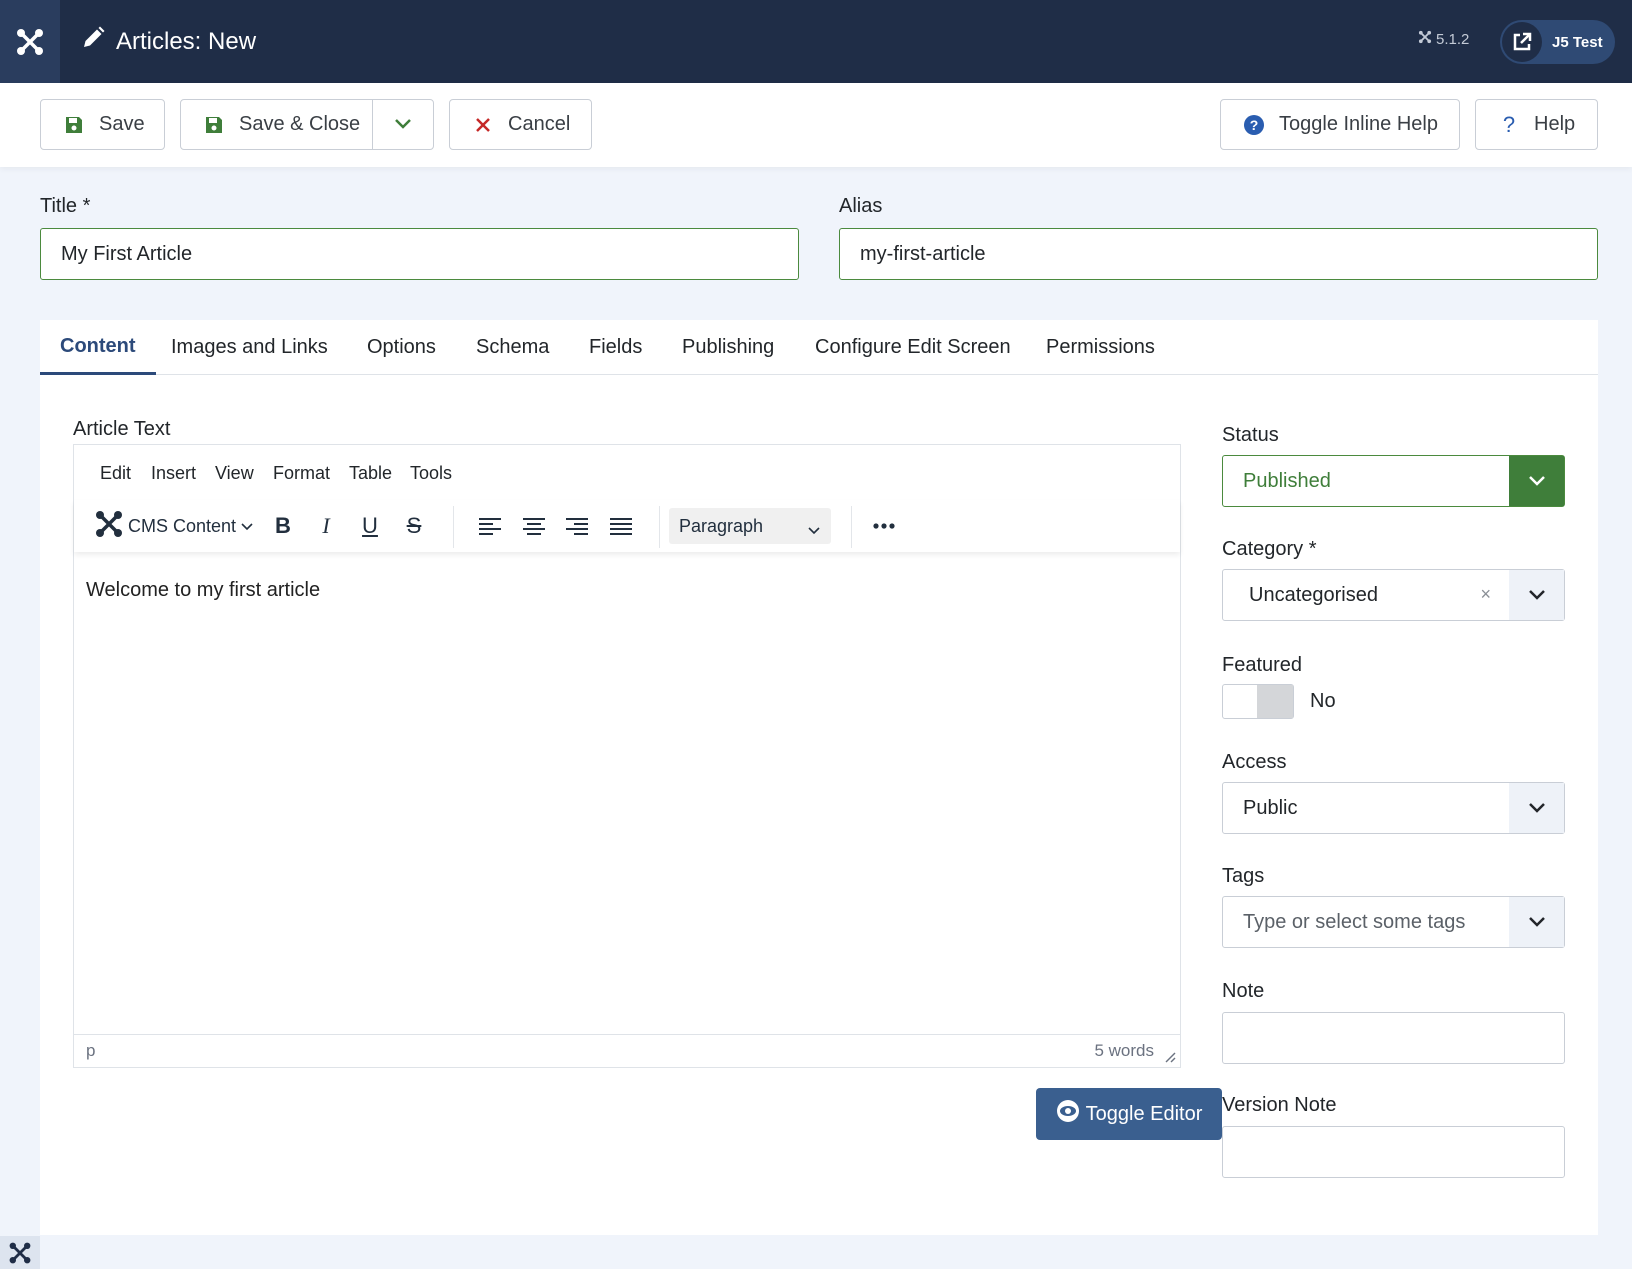 The height and width of the screenshot is (1269, 1632). Describe the element at coordinates (301, 473) in the screenshot. I see `menu-format: Format` at that location.